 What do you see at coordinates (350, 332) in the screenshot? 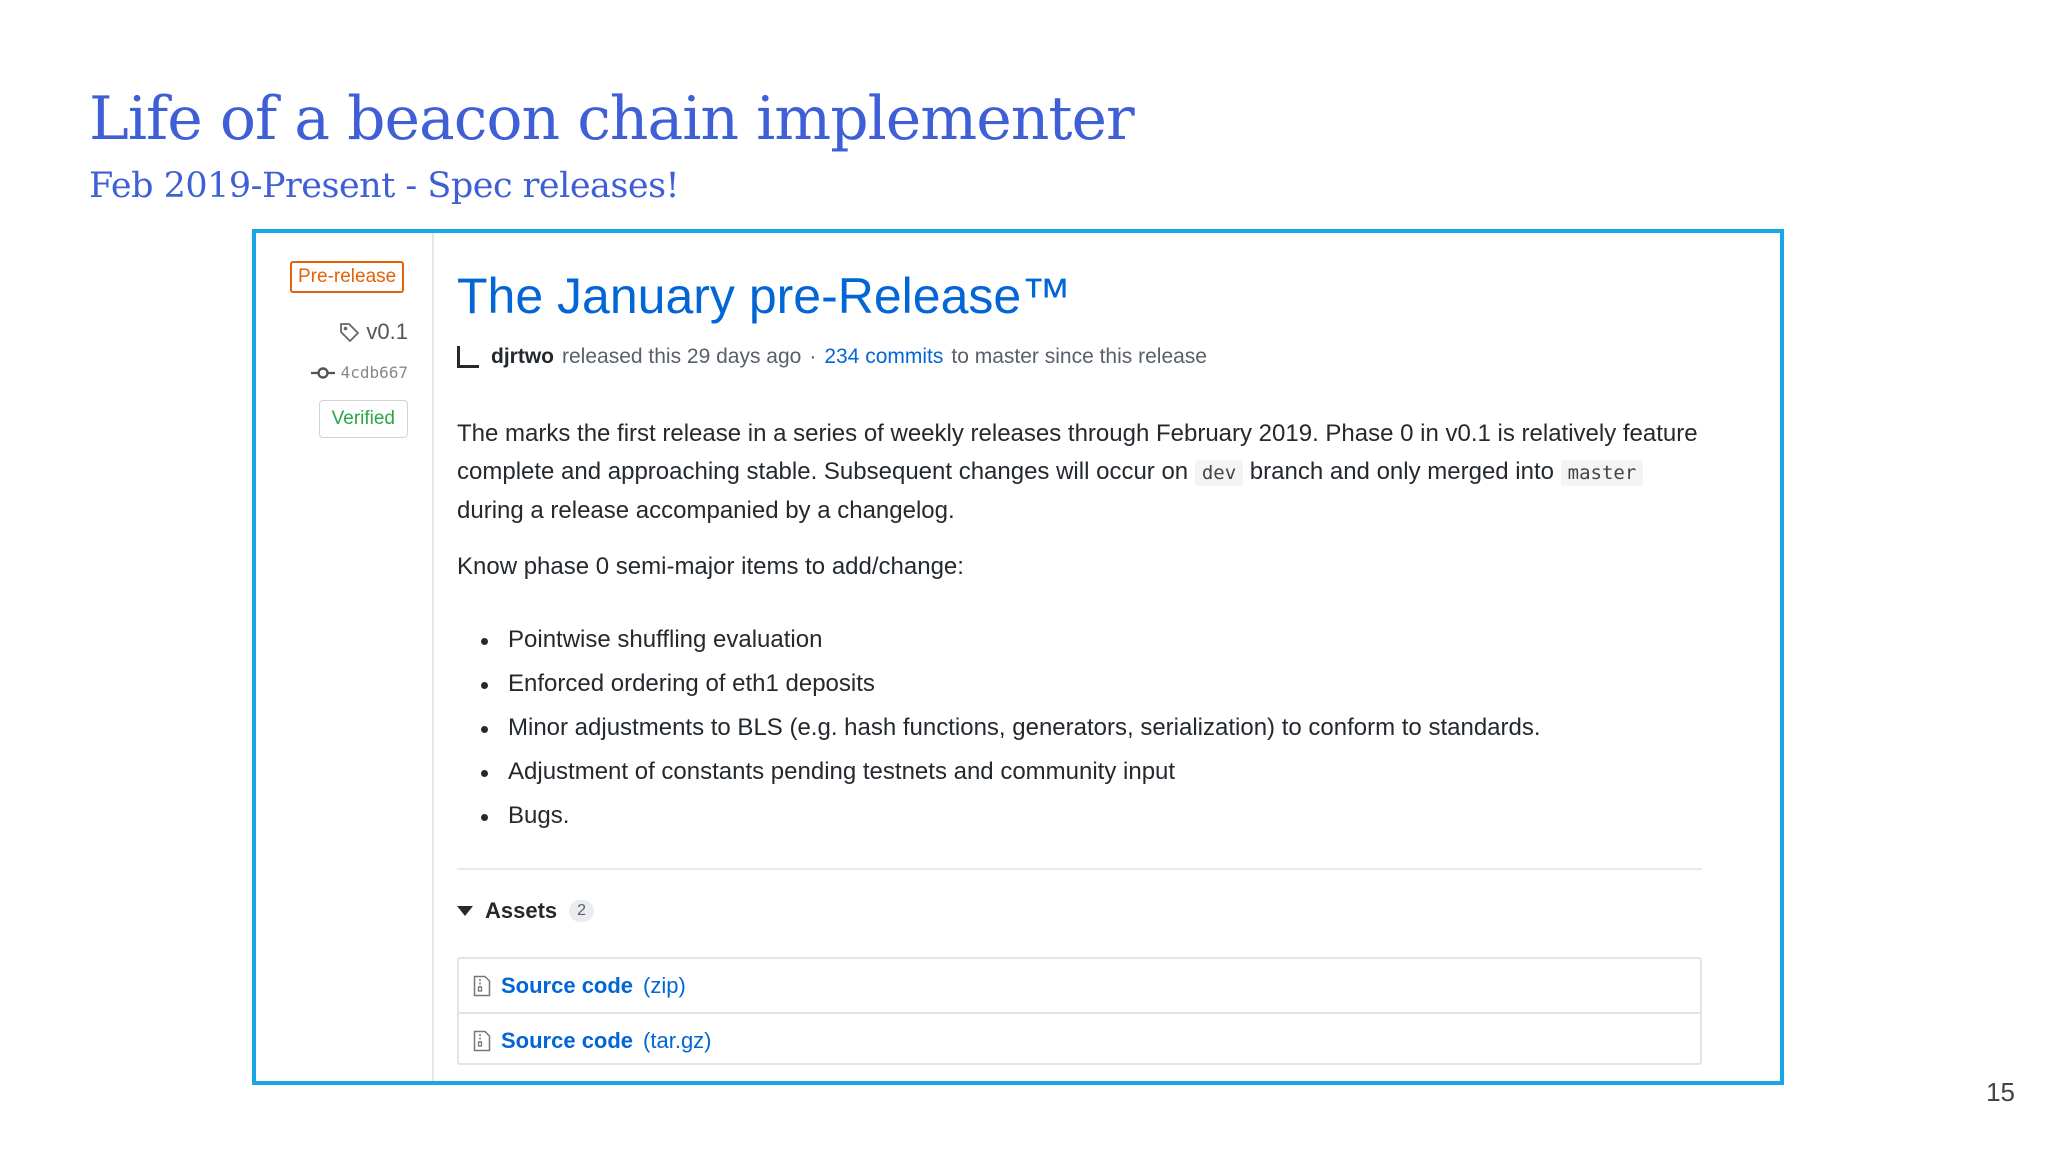
I see `tag-icon` at bounding box center [350, 332].